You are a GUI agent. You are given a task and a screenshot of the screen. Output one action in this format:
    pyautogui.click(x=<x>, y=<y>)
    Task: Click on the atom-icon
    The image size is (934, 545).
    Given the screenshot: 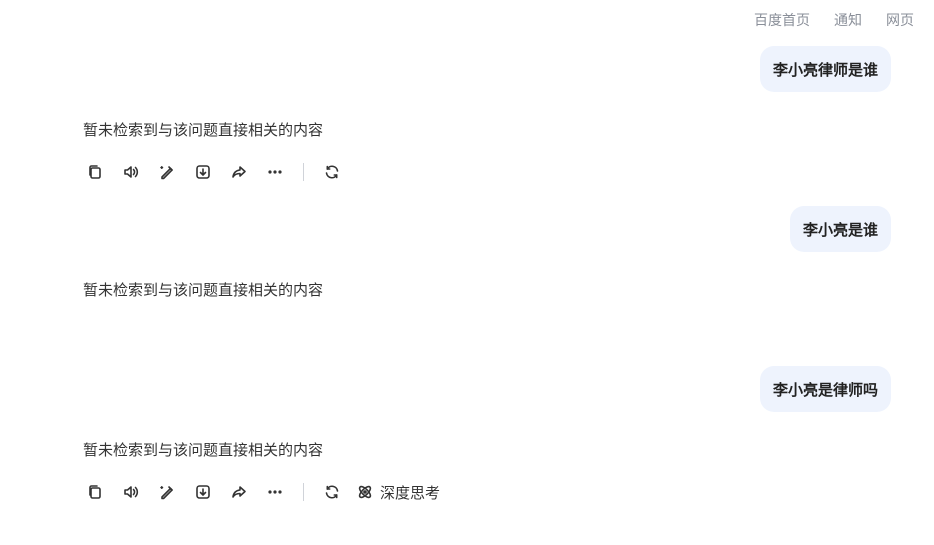 What is the action you would take?
    pyautogui.click(x=365, y=492)
    